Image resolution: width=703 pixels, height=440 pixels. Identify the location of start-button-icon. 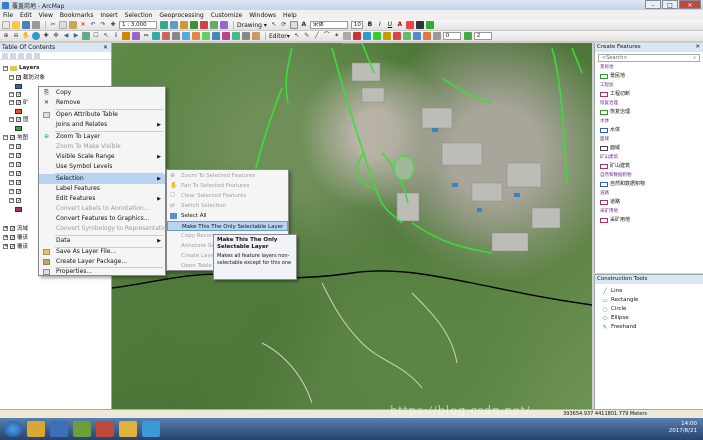
(13, 429).